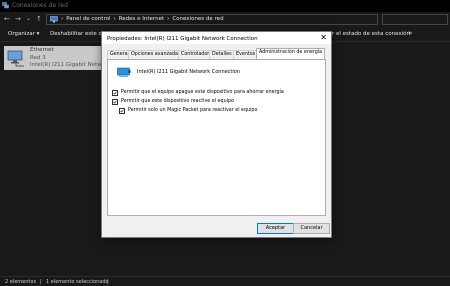  I want to click on allow-wake-checkbox, so click(115, 102).